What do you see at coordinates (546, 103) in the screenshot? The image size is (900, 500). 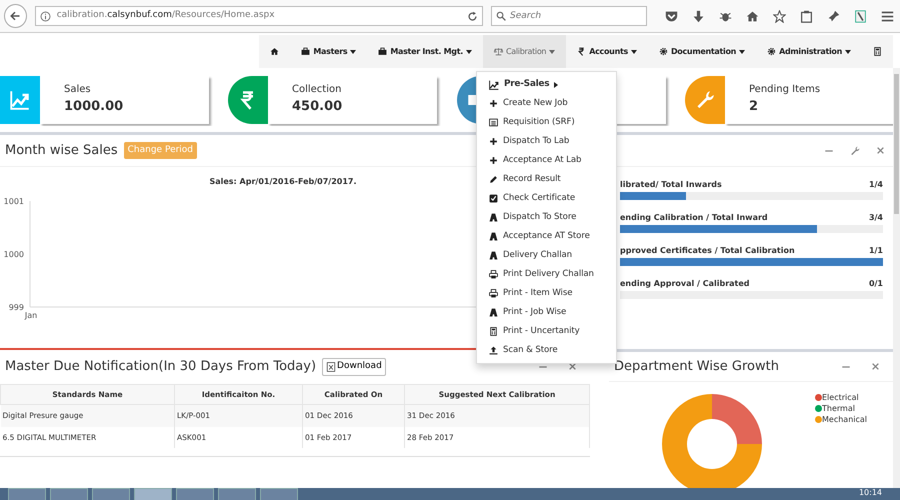 I see `menu-item: Create New Job` at bounding box center [546, 103].